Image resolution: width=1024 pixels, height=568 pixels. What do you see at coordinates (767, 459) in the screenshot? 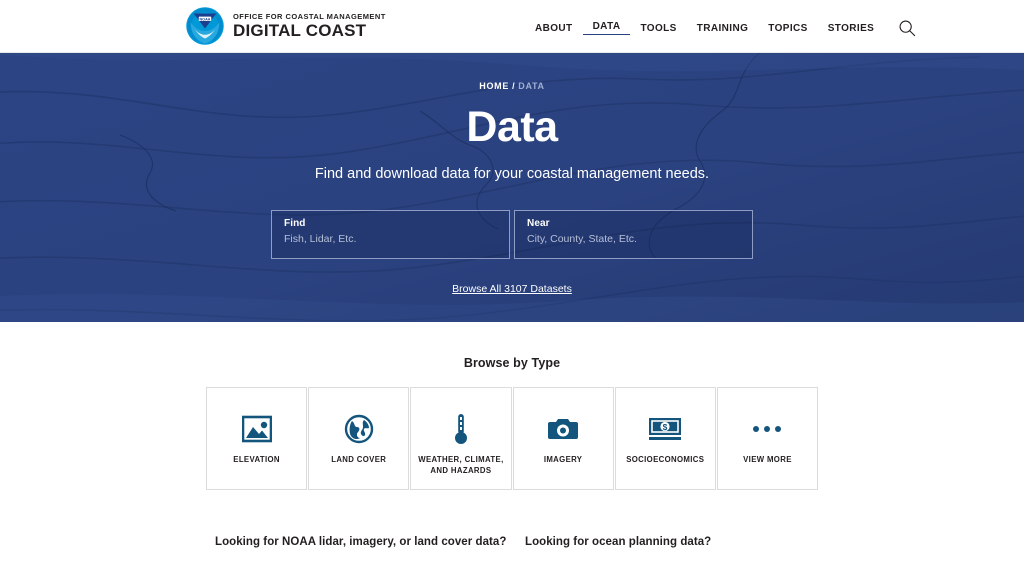
I see `type-card-label: VIEW MORE` at bounding box center [767, 459].